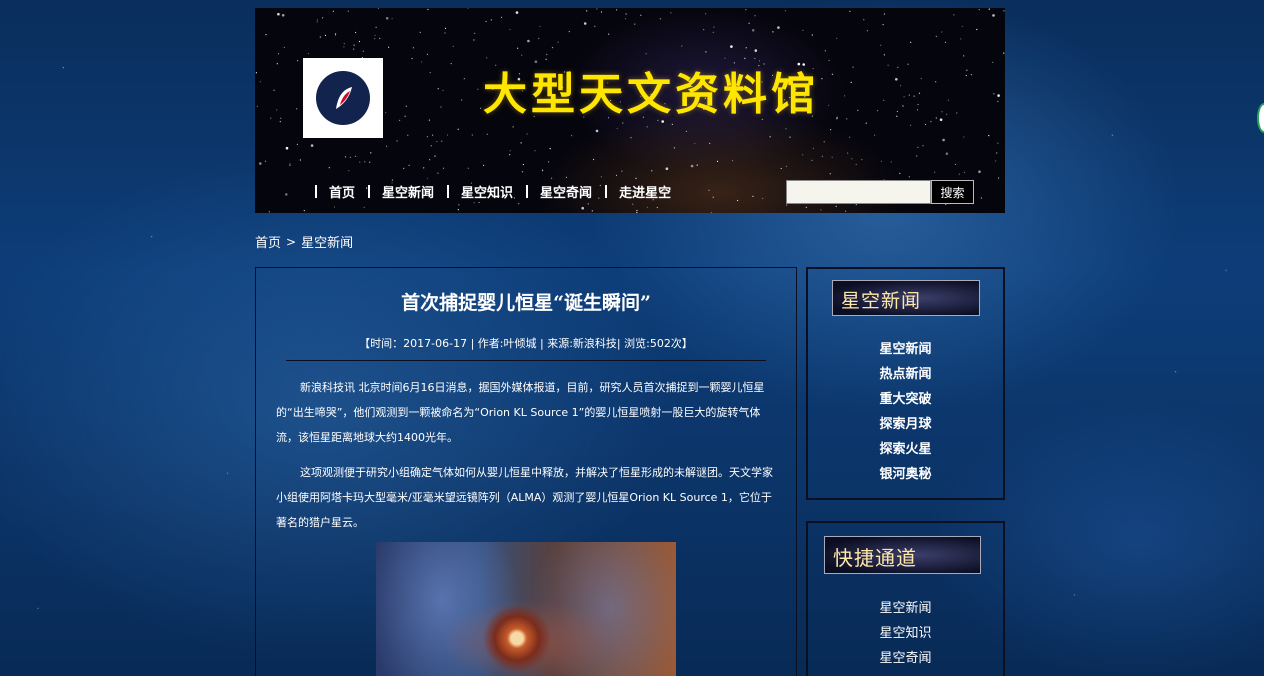 This screenshot has height=676, width=1264. I want to click on search-button: 搜索, so click(952, 192).